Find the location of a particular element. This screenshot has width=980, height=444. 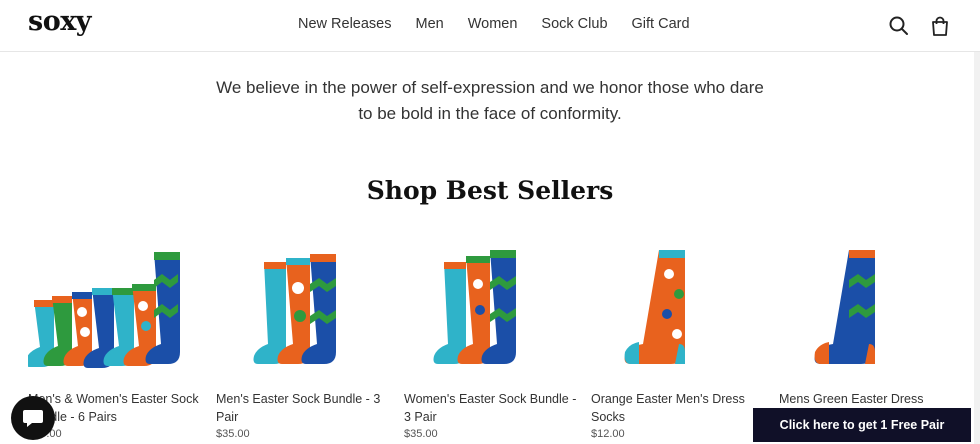

logo: soxy is located at coordinates (60, 21).